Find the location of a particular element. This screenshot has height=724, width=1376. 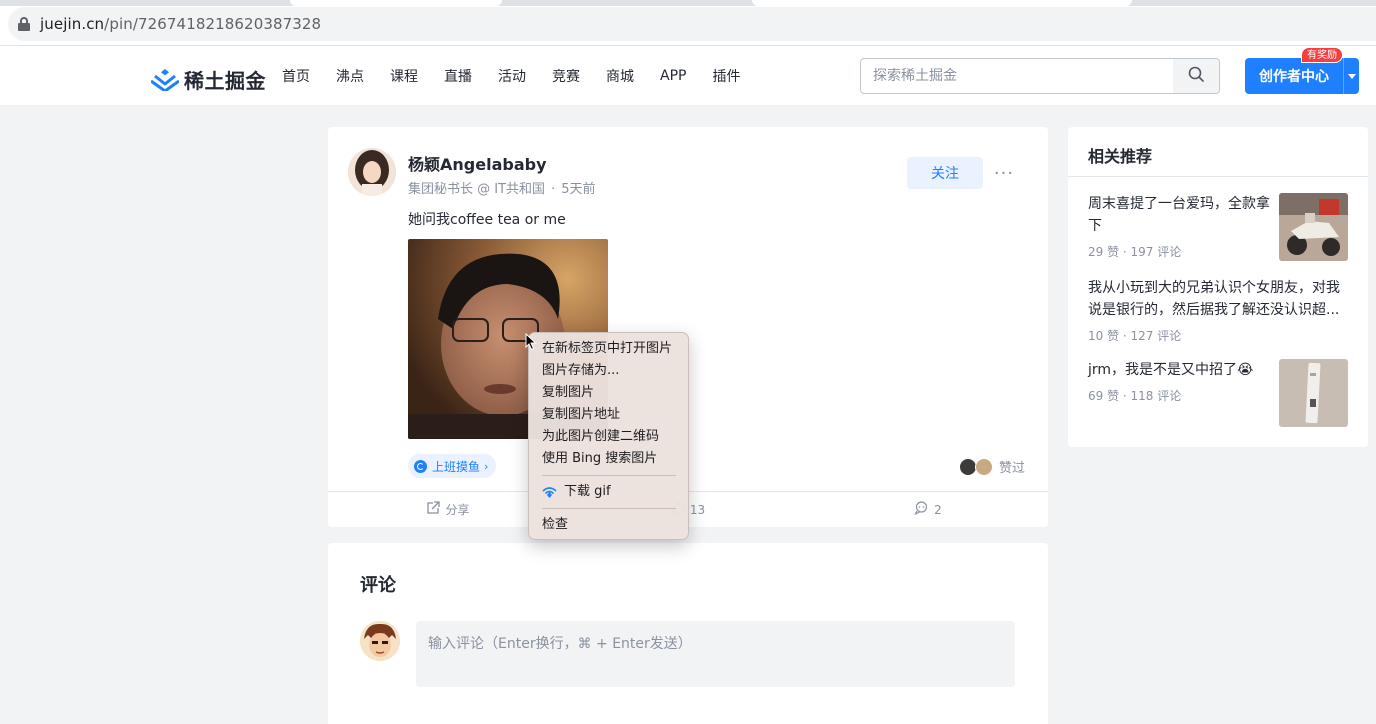

nav-item-courses: 课程 is located at coordinates (404, 76).